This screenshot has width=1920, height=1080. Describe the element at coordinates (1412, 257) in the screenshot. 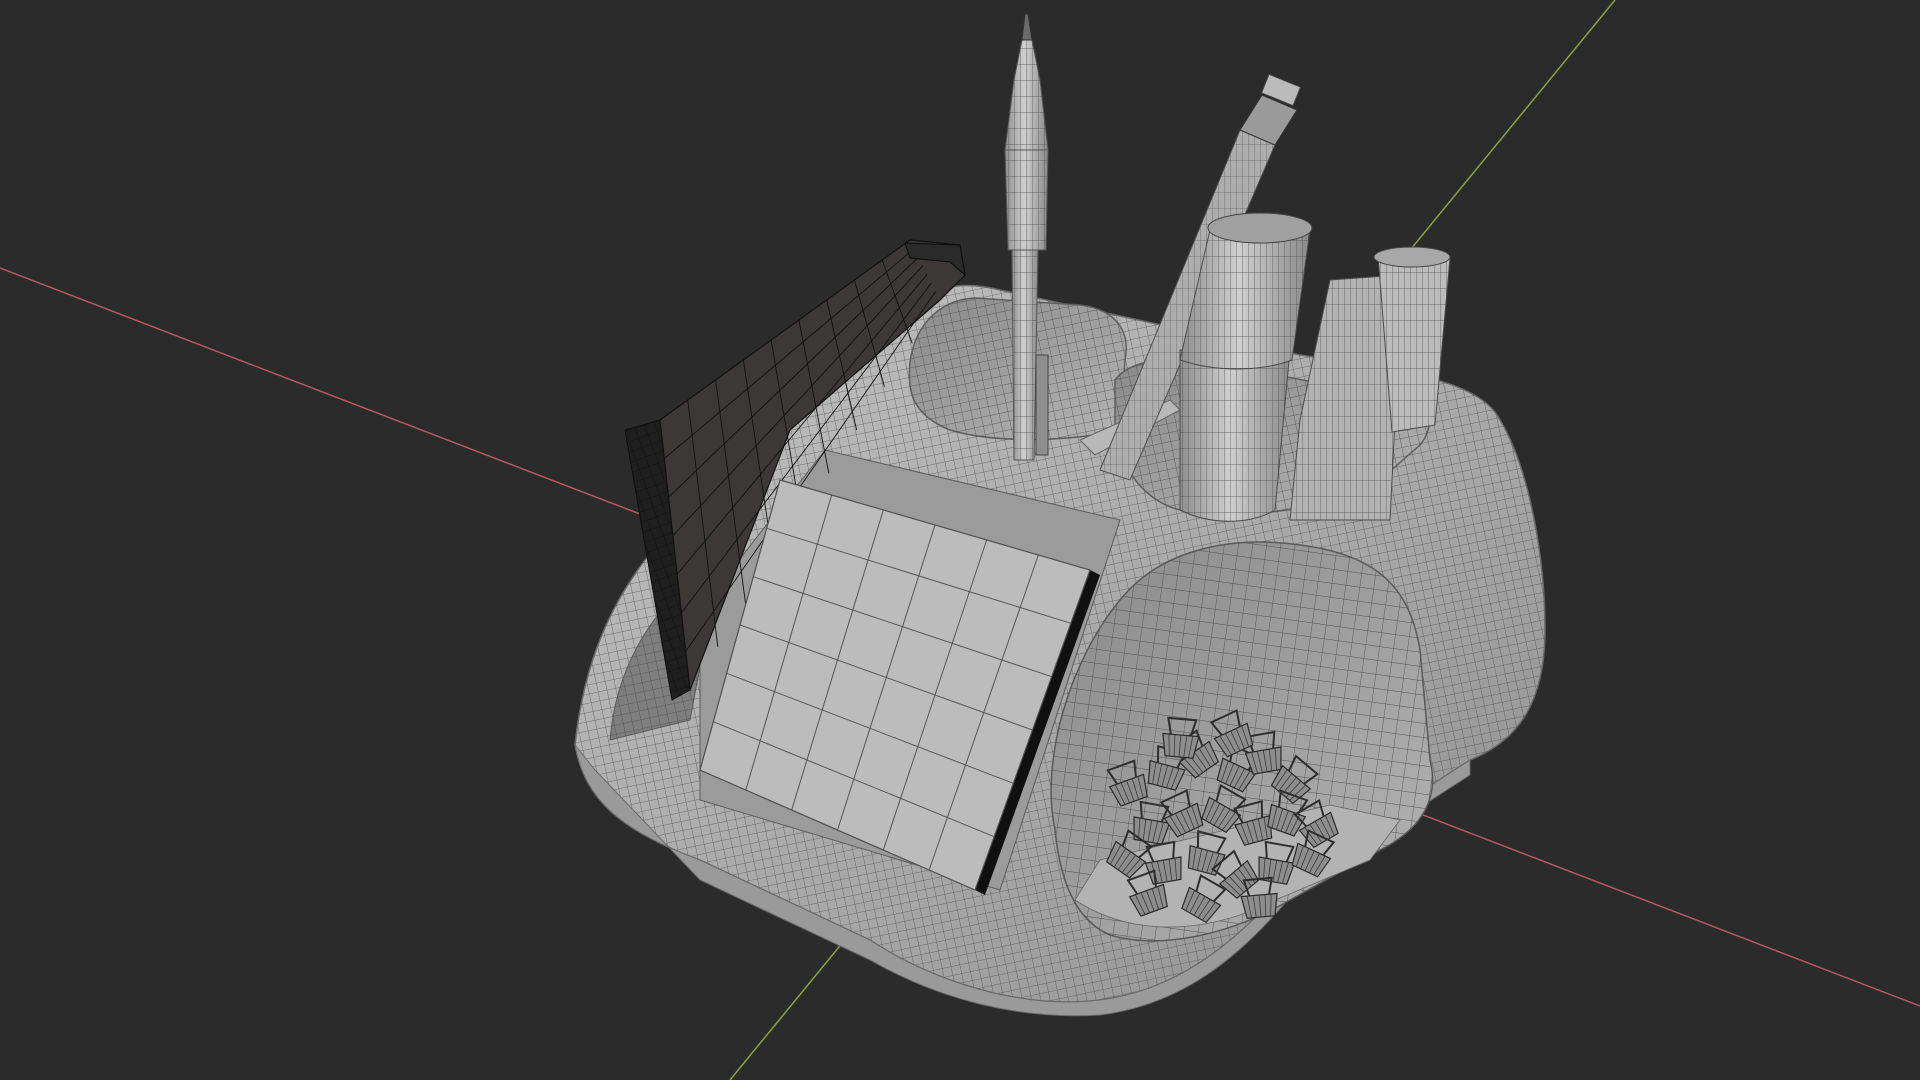

I see `highlighter-cap-top` at that location.